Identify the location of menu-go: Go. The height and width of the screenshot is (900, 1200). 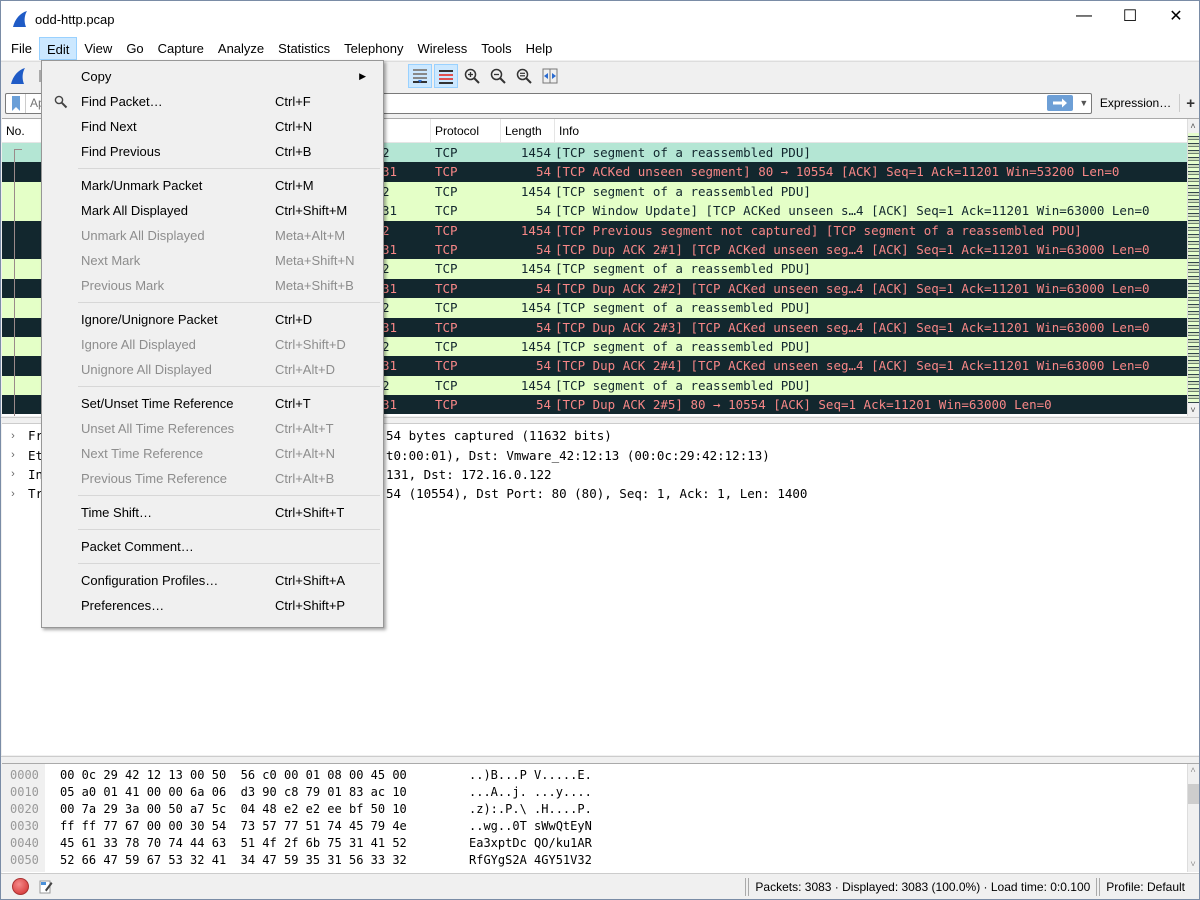
(134, 48).